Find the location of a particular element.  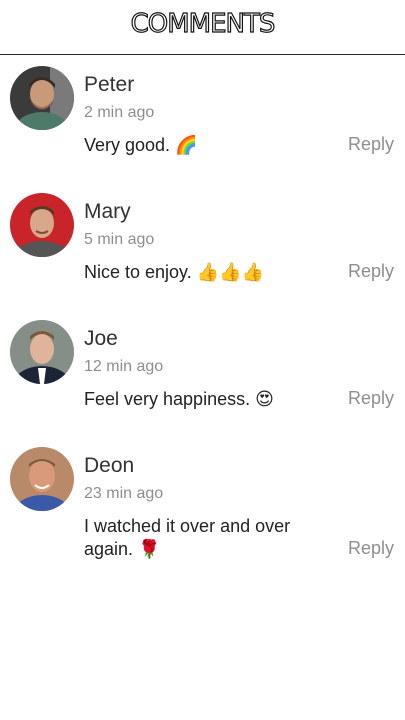

rose-emoji: 🌹 is located at coordinates (149, 549).